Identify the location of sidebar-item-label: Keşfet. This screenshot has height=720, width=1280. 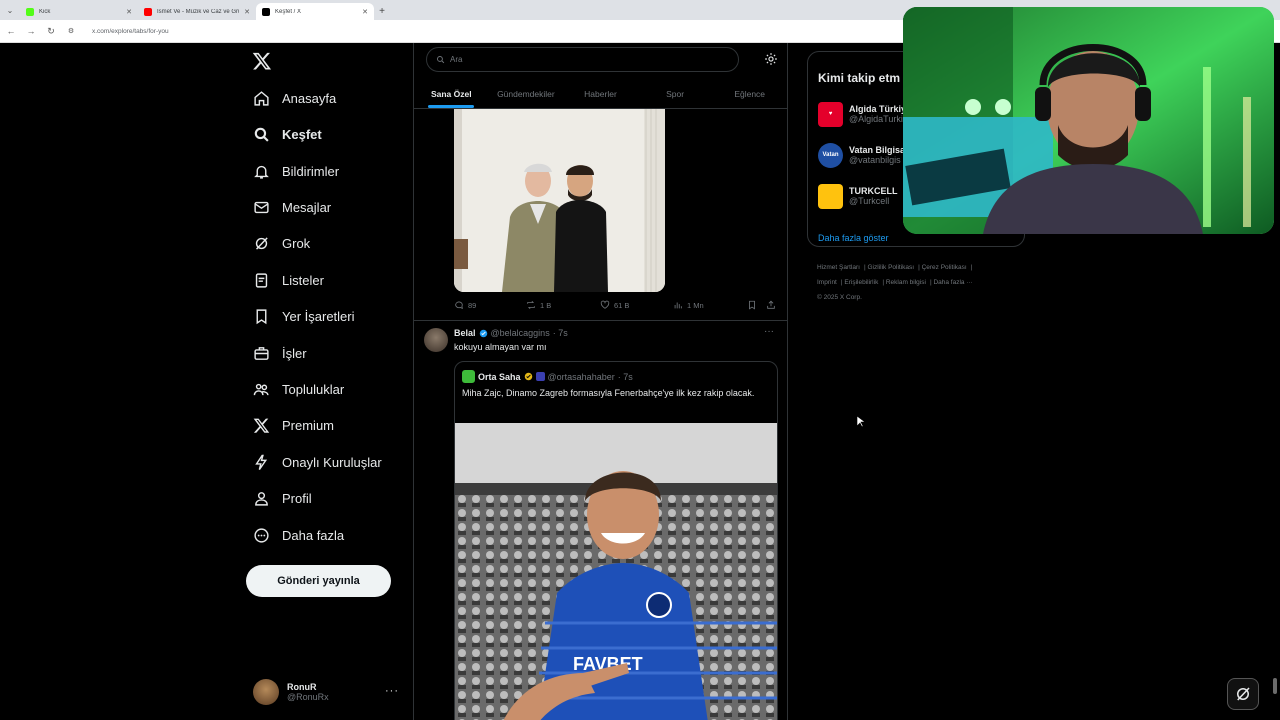
(302, 134).